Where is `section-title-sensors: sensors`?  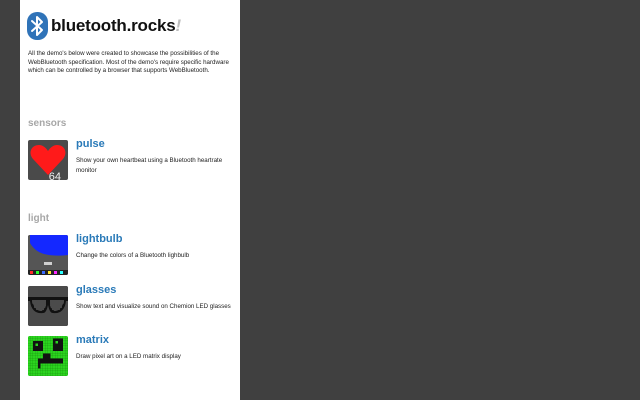
section-title-sensors: sensors is located at coordinates (47, 123).